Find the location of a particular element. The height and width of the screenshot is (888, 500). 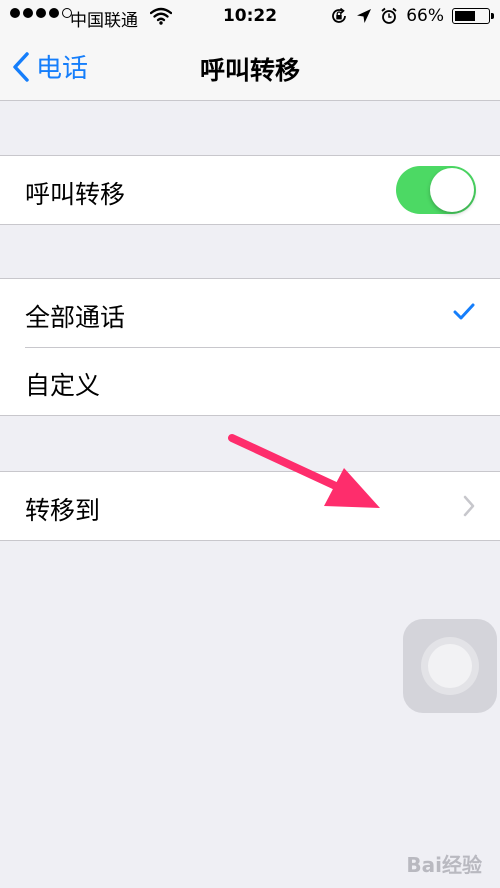

call-forwarding-group: 呼叫转移 is located at coordinates (250, 190).